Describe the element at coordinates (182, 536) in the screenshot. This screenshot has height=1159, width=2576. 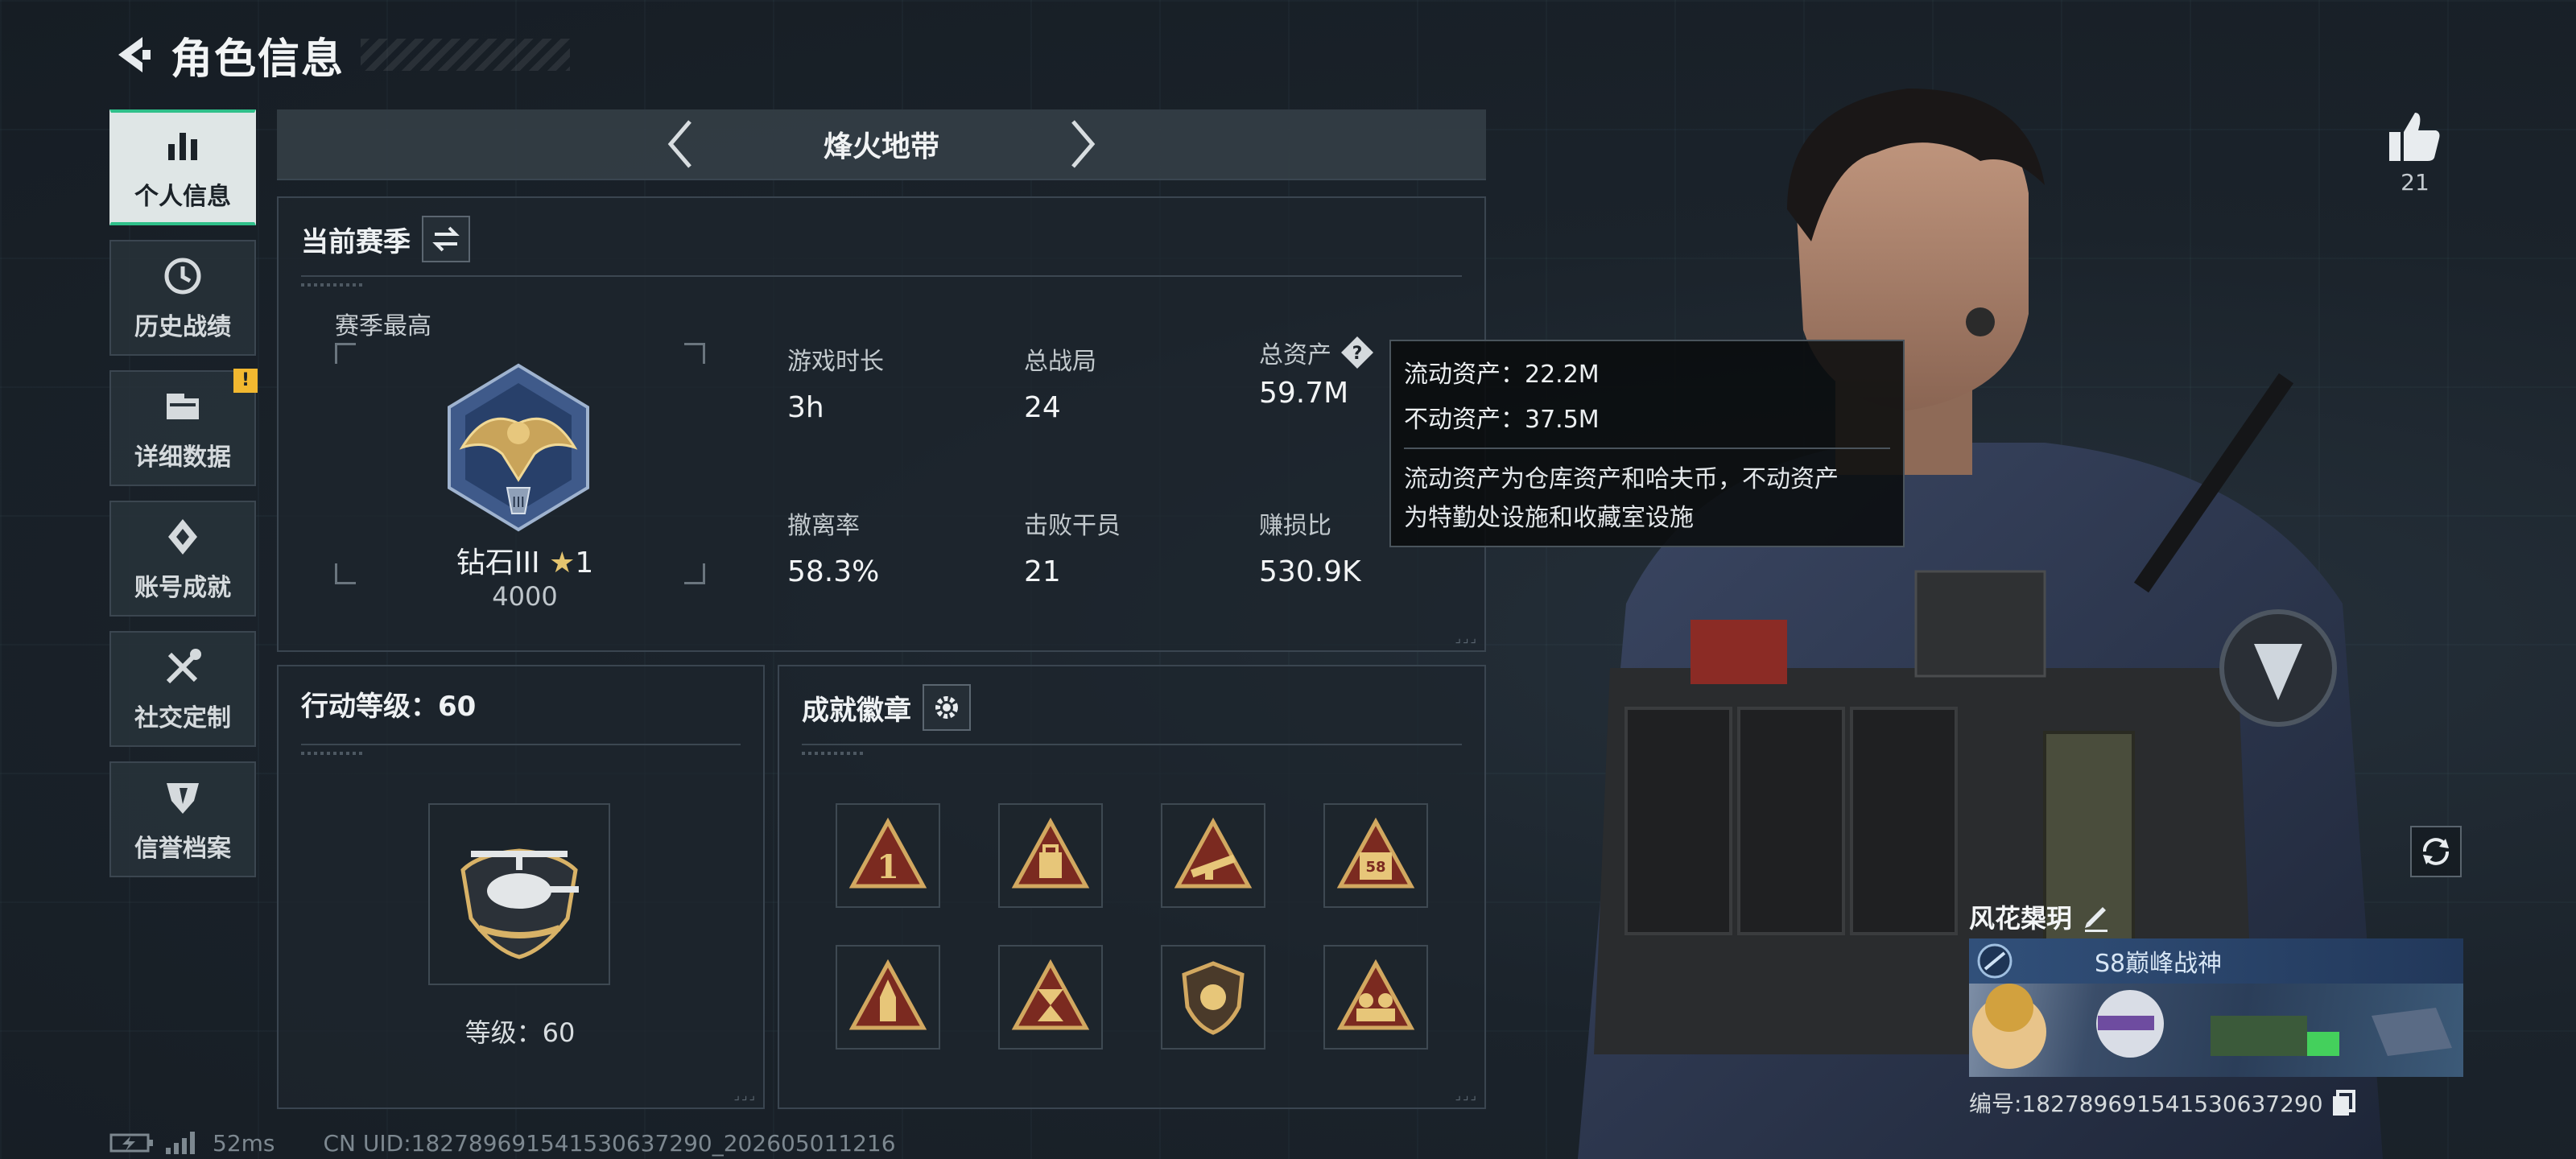
I see `achievement-icon` at that location.